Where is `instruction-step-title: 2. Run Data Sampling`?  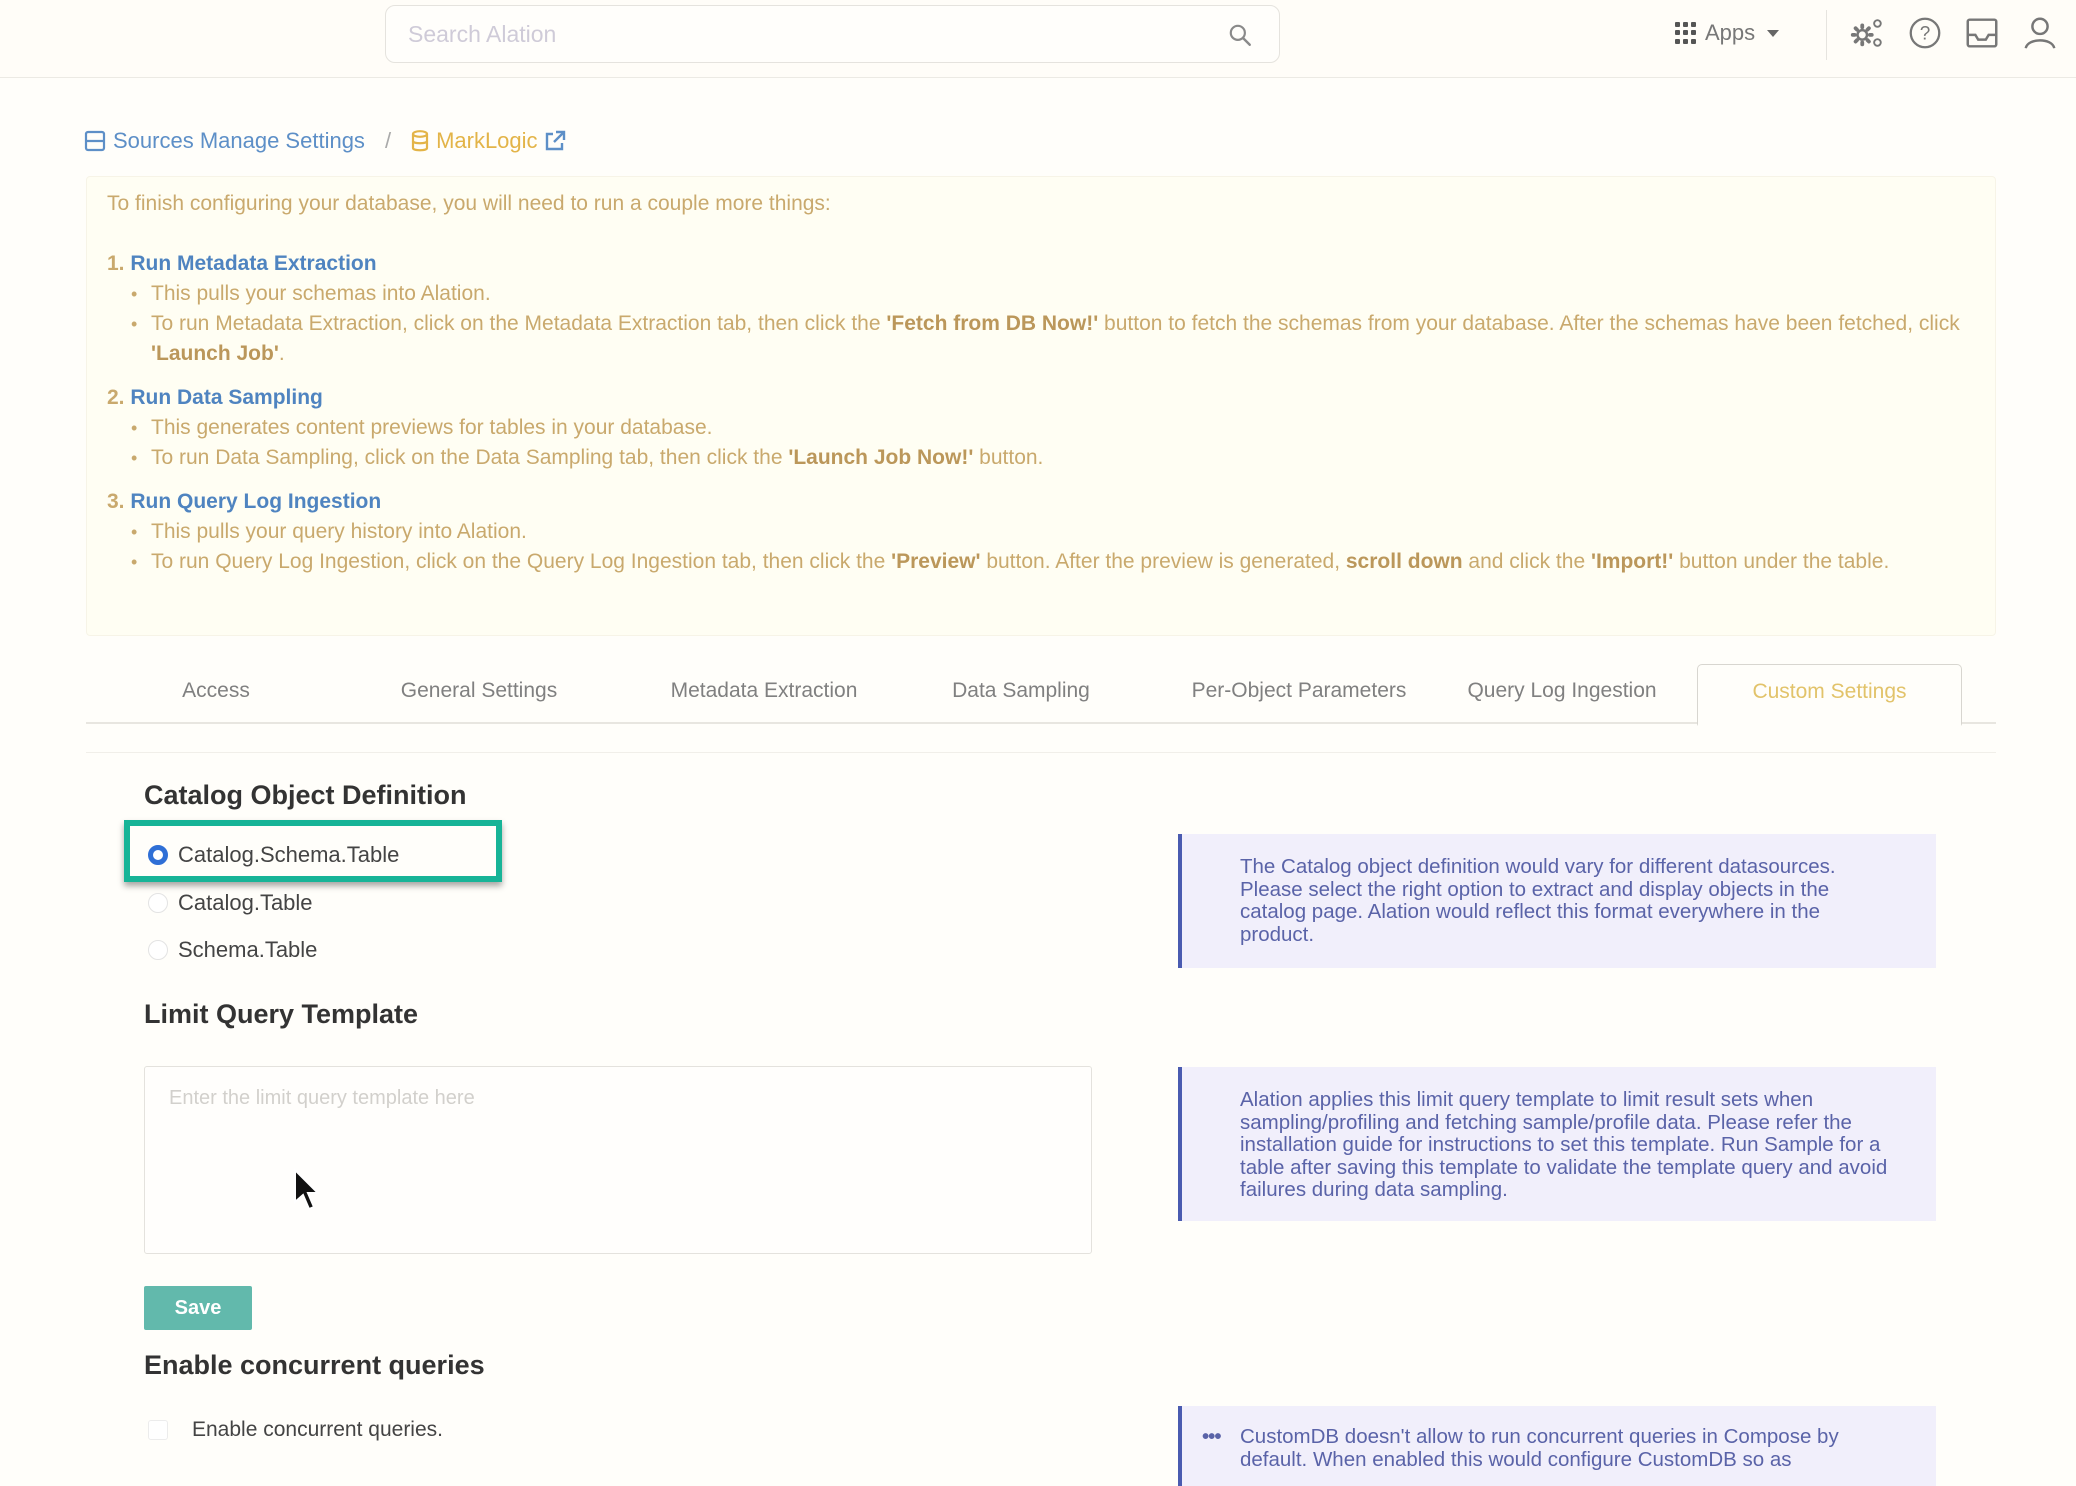 instruction-step-title: 2. Run Data Sampling is located at coordinates (1041, 398).